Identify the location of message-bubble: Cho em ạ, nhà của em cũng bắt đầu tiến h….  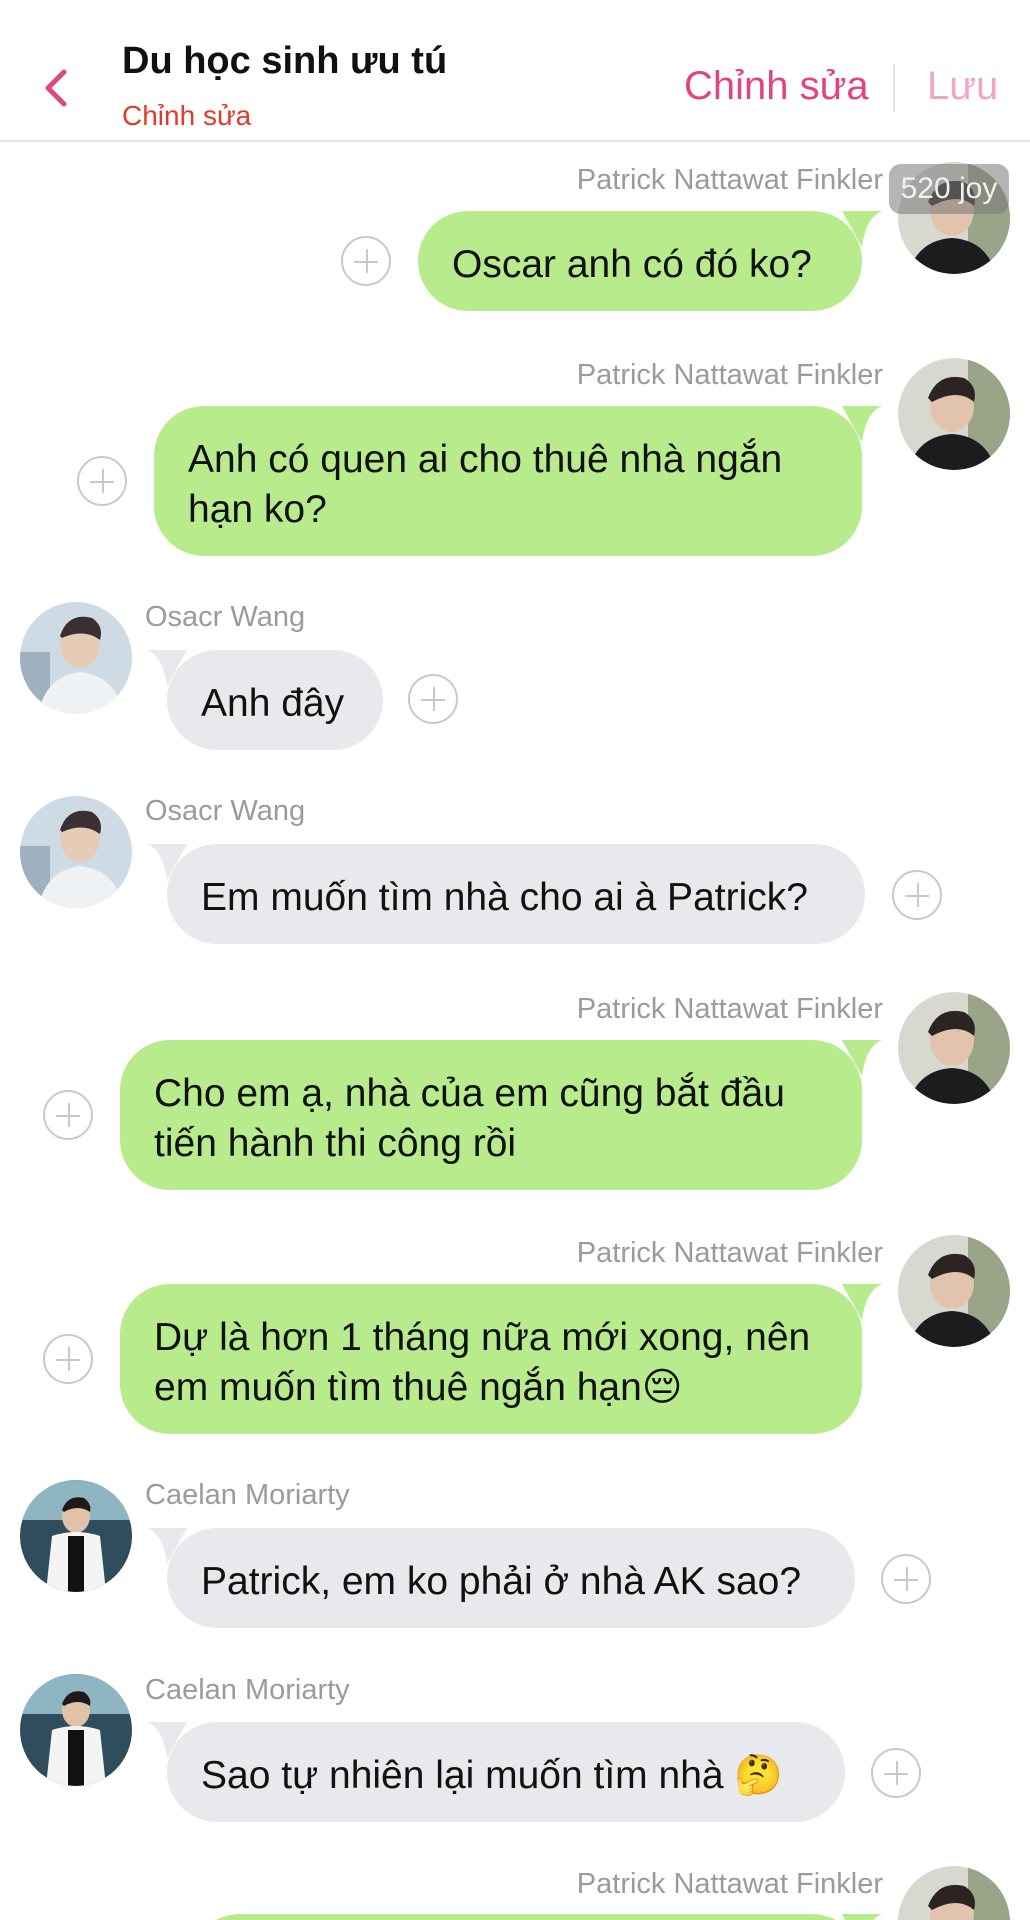
(501, 1115).